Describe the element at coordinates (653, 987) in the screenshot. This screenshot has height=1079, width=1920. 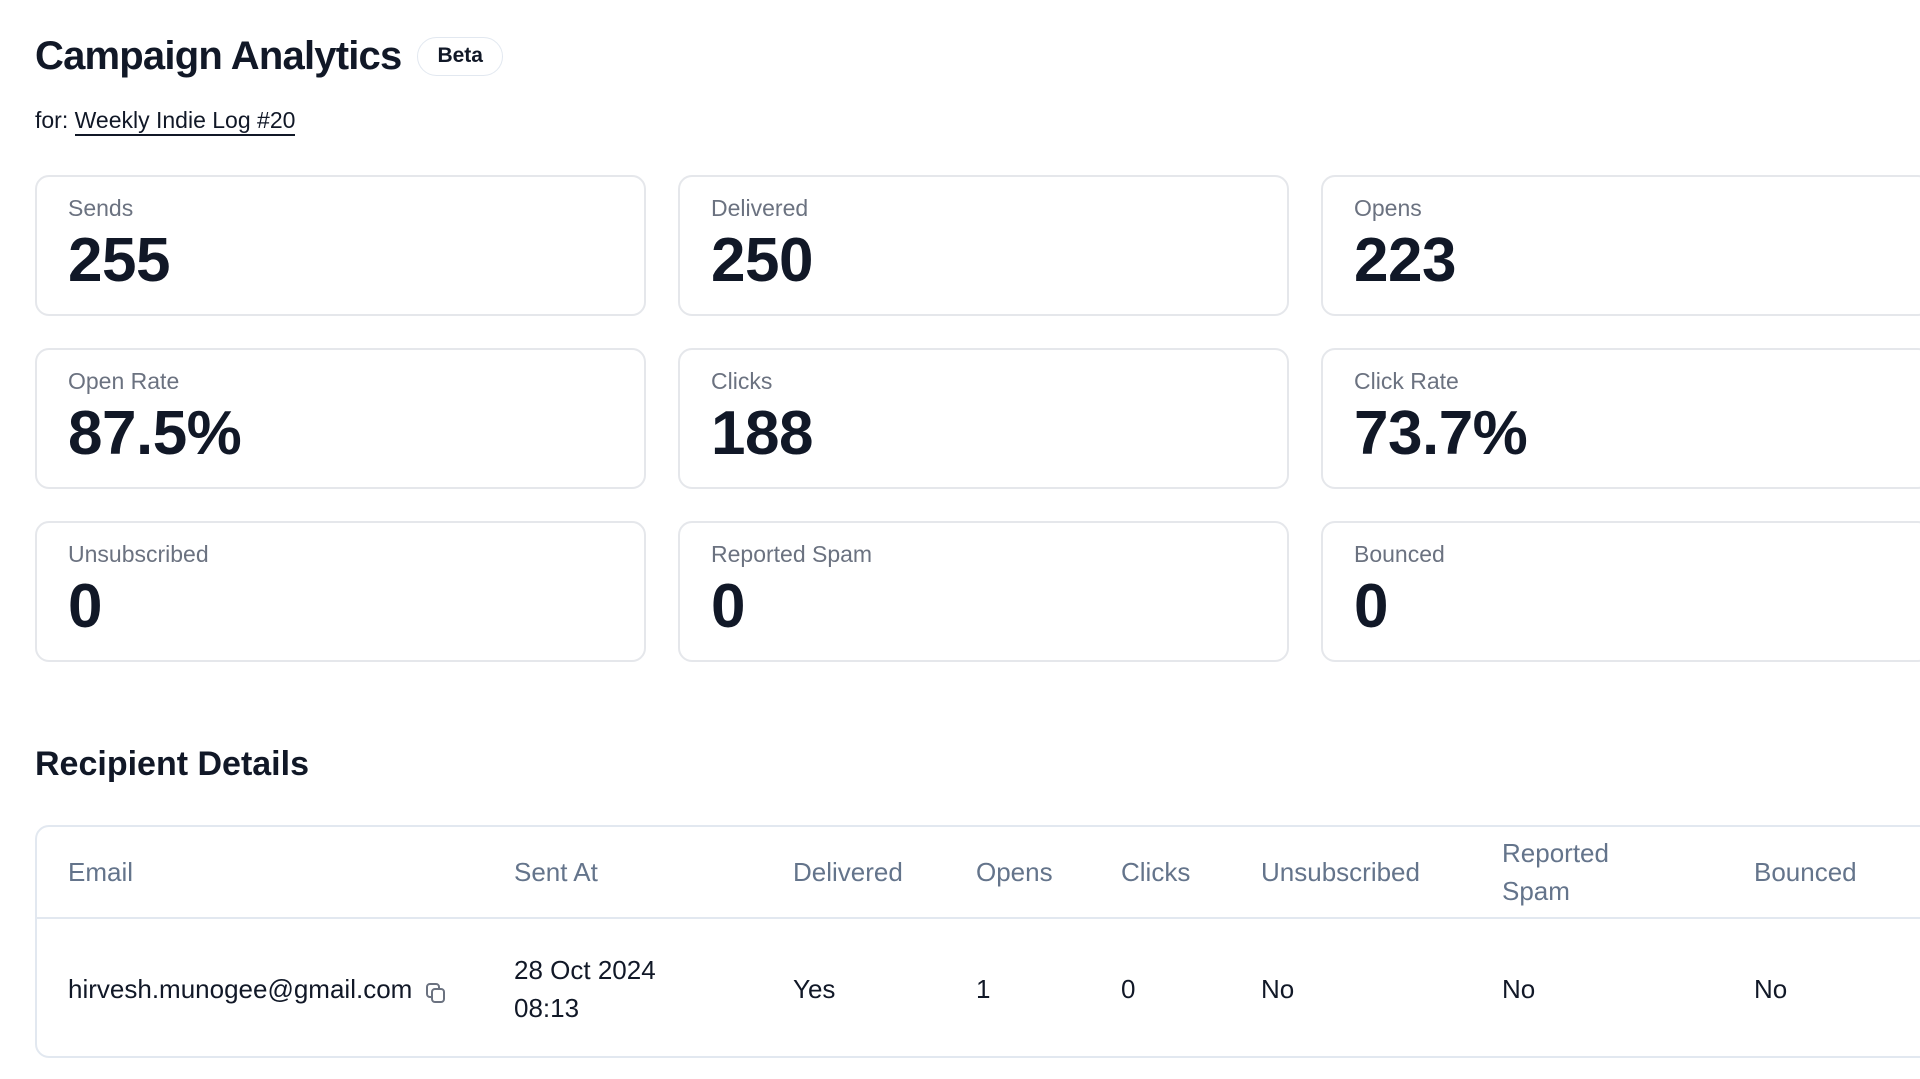
I see `cell-sent-at: 28 Oct 2024 08:13` at that location.